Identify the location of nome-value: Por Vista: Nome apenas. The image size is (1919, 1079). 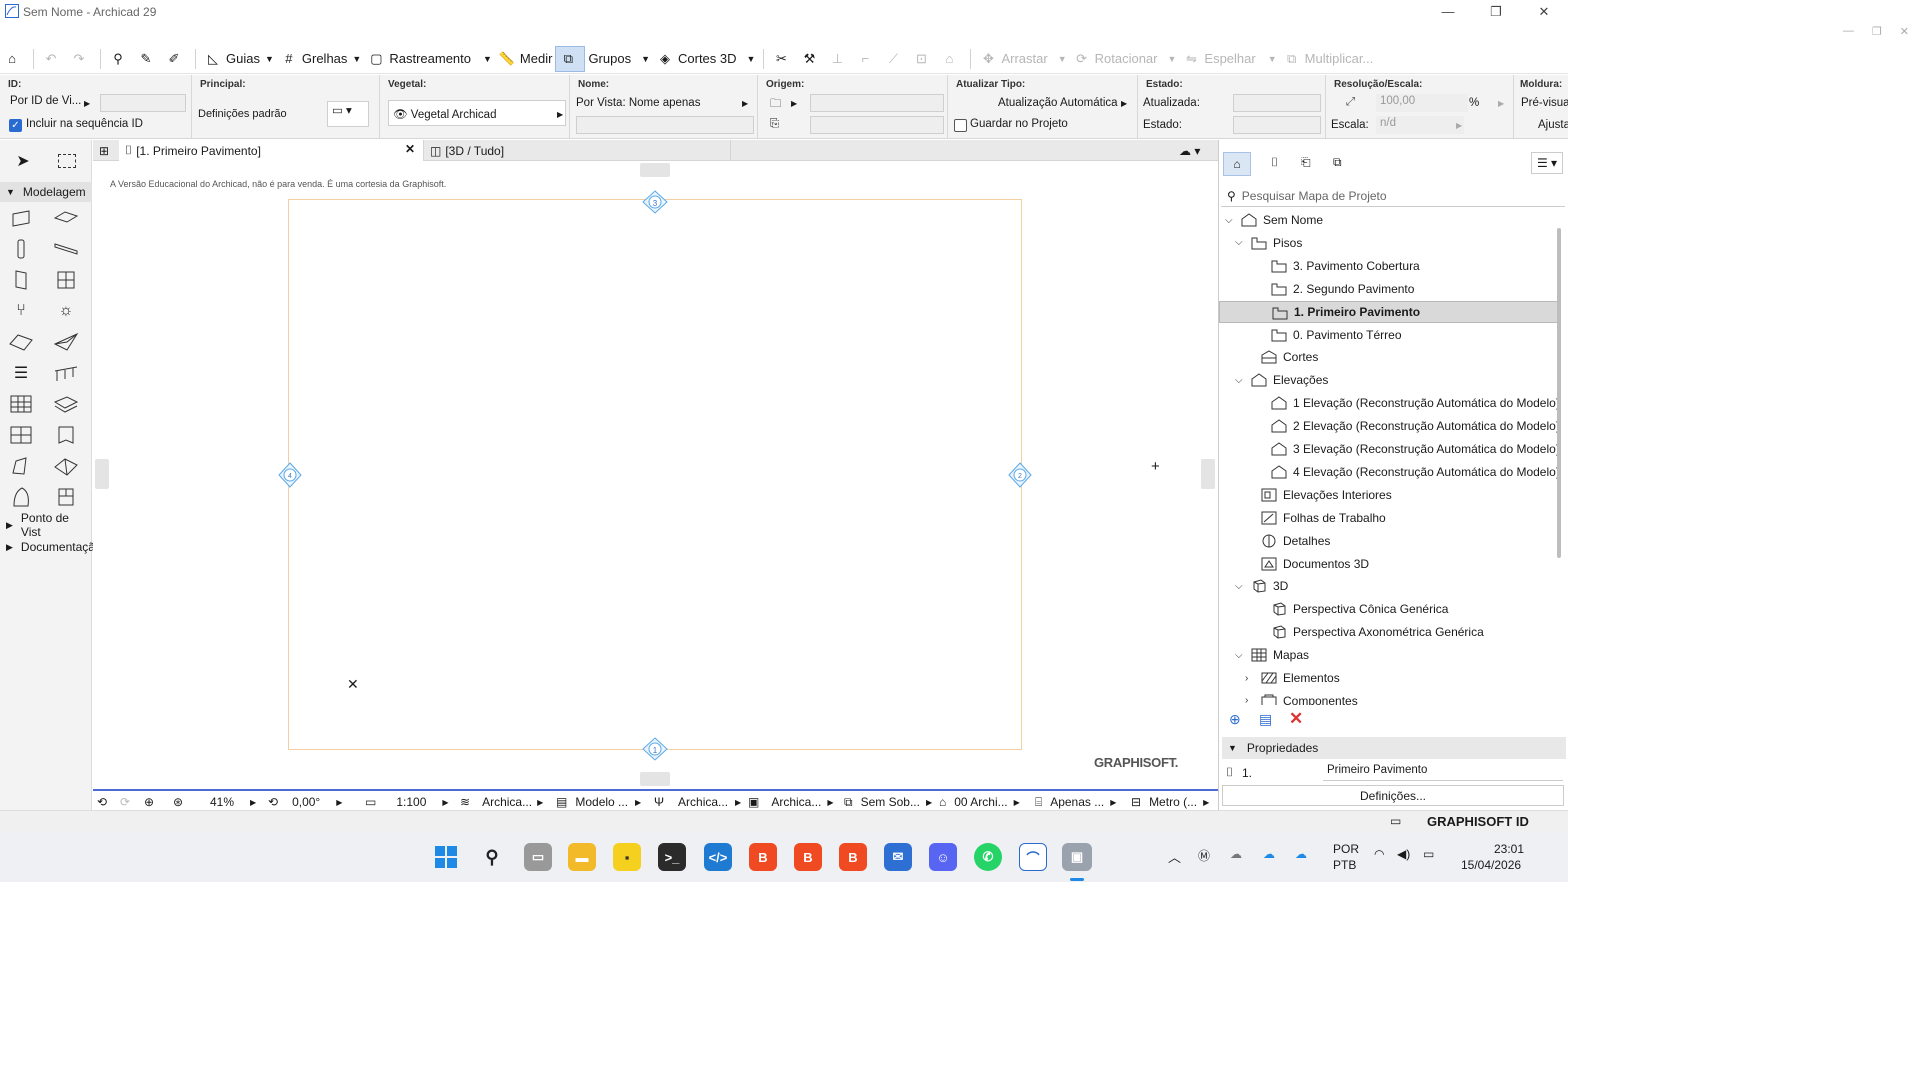
(638, 103).